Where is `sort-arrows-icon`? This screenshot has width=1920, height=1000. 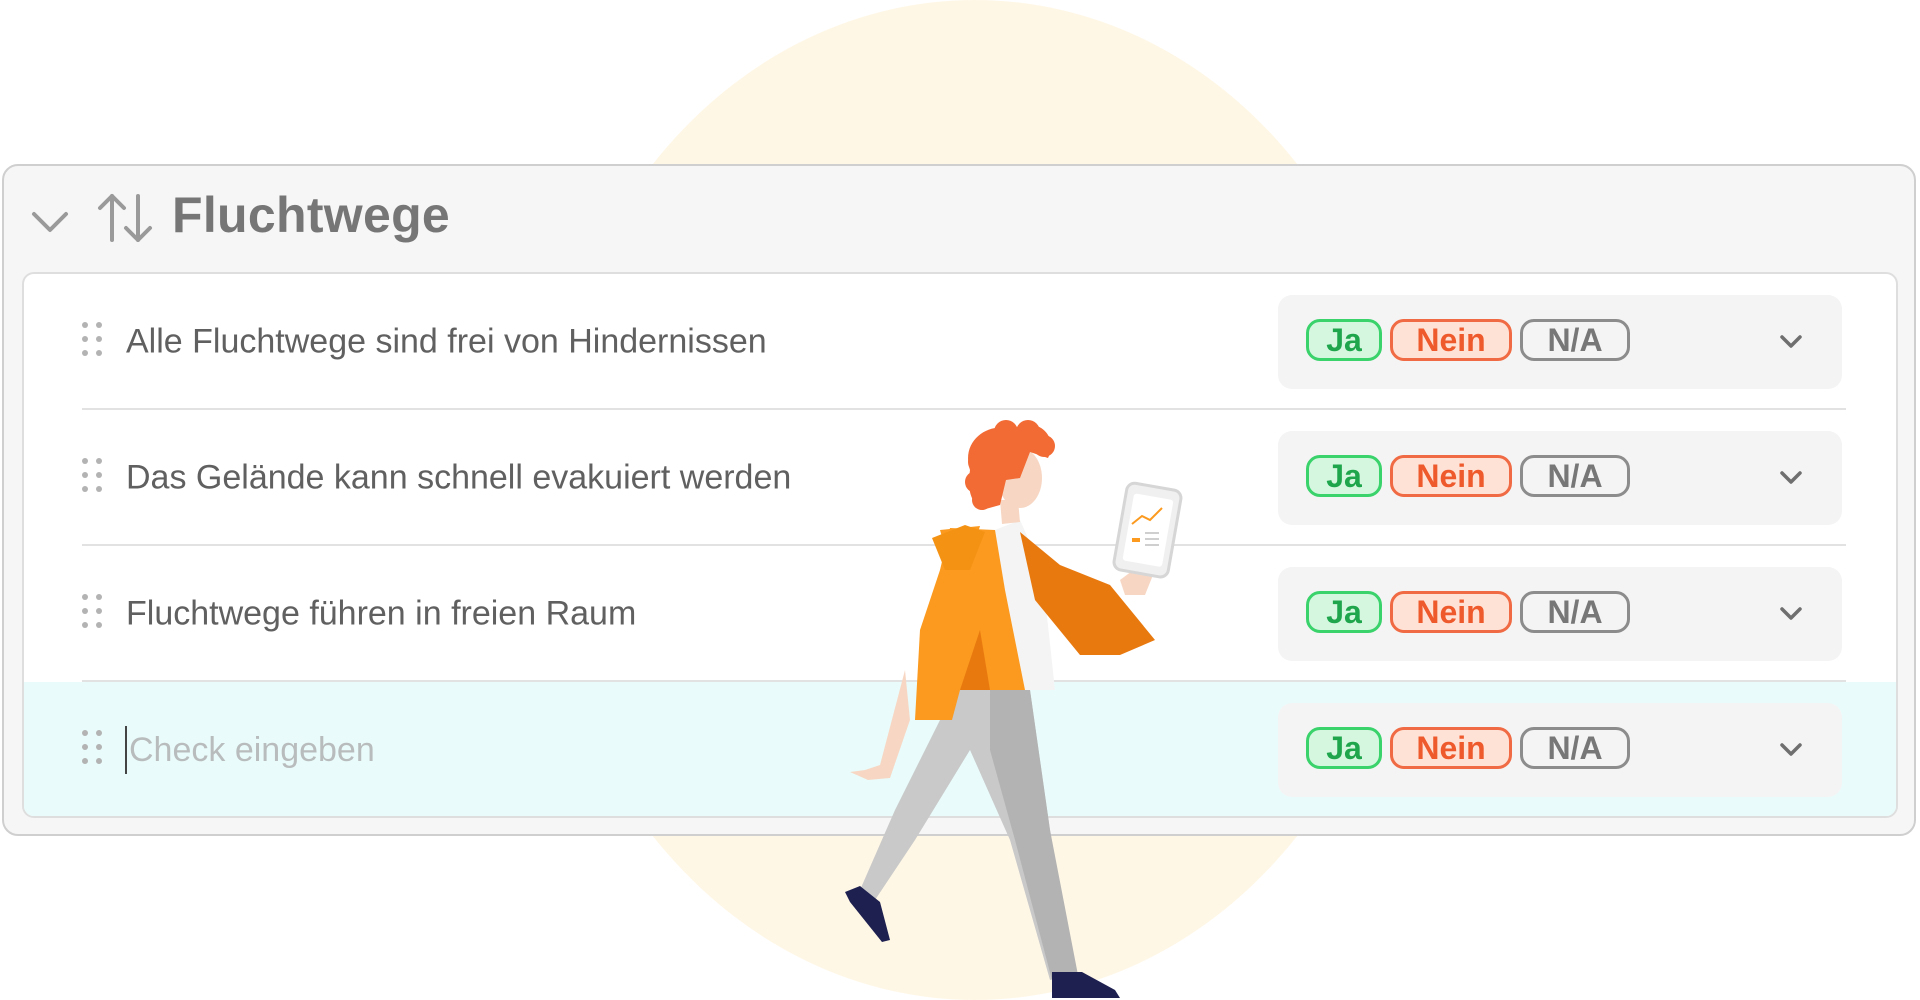 sort-arrows-icon is located at coordinates (125, 218).